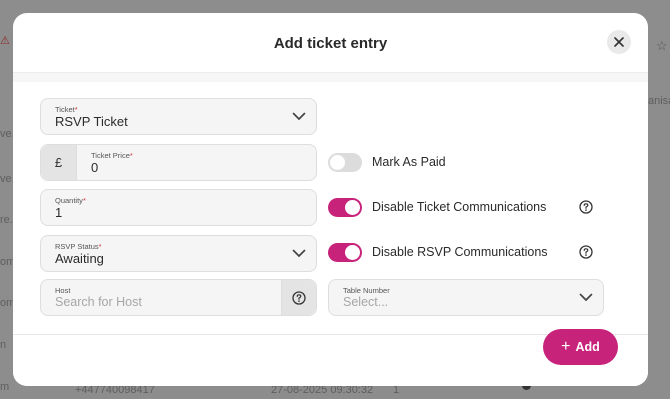 This screenshot has width=670, height=399. I want to click on host-search-field: Host Search for Host, so click(178, 297).